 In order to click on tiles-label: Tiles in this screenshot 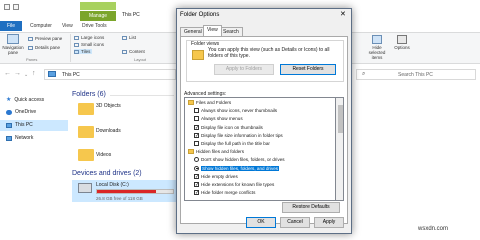, I will do `click(86, 51)`.